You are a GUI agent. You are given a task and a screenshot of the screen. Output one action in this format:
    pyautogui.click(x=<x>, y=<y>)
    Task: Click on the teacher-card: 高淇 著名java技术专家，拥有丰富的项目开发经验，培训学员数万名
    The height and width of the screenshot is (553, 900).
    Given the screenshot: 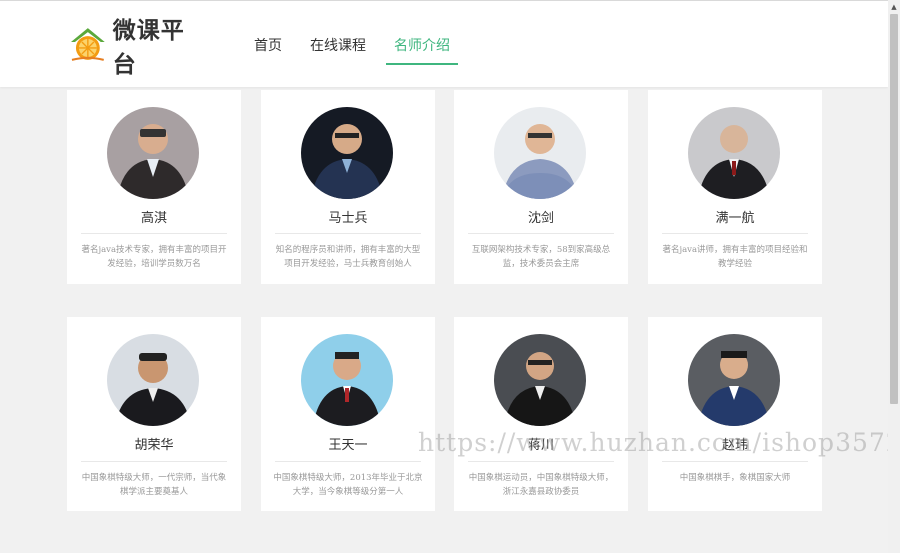 What is the action you would take?
    pyautogui.click(x=154, y=187)
    